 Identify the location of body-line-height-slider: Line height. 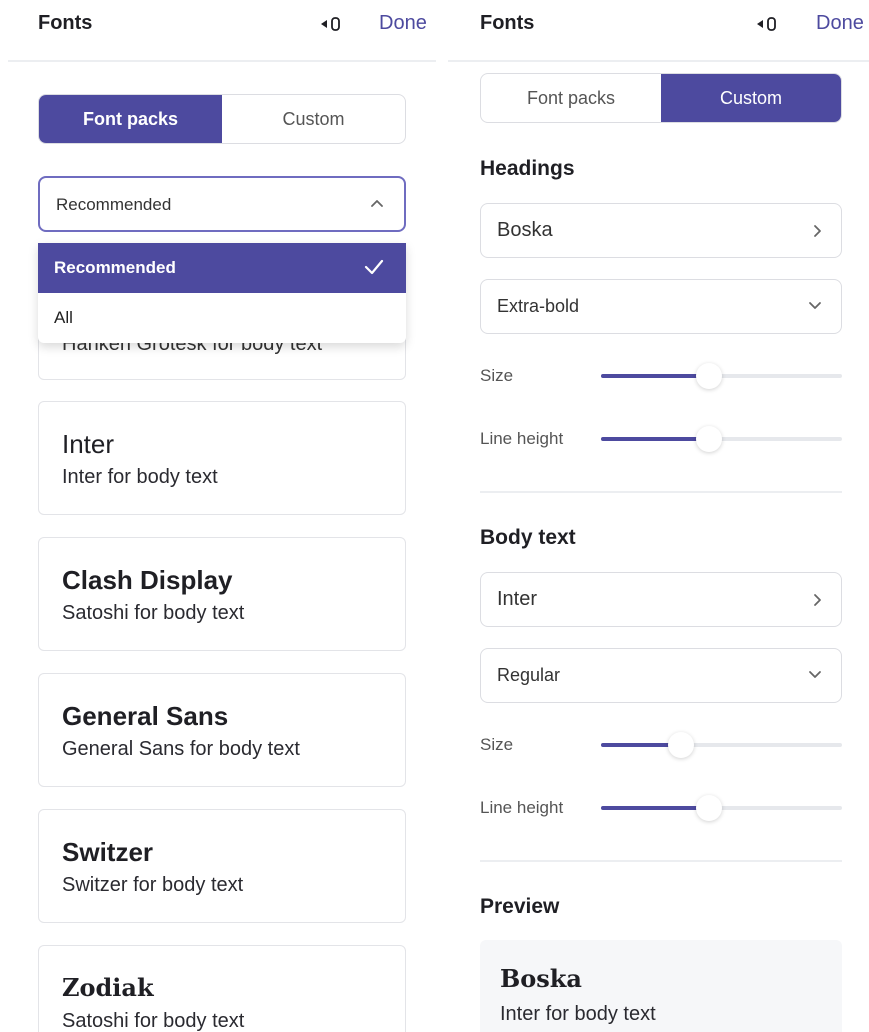
(661, 808).